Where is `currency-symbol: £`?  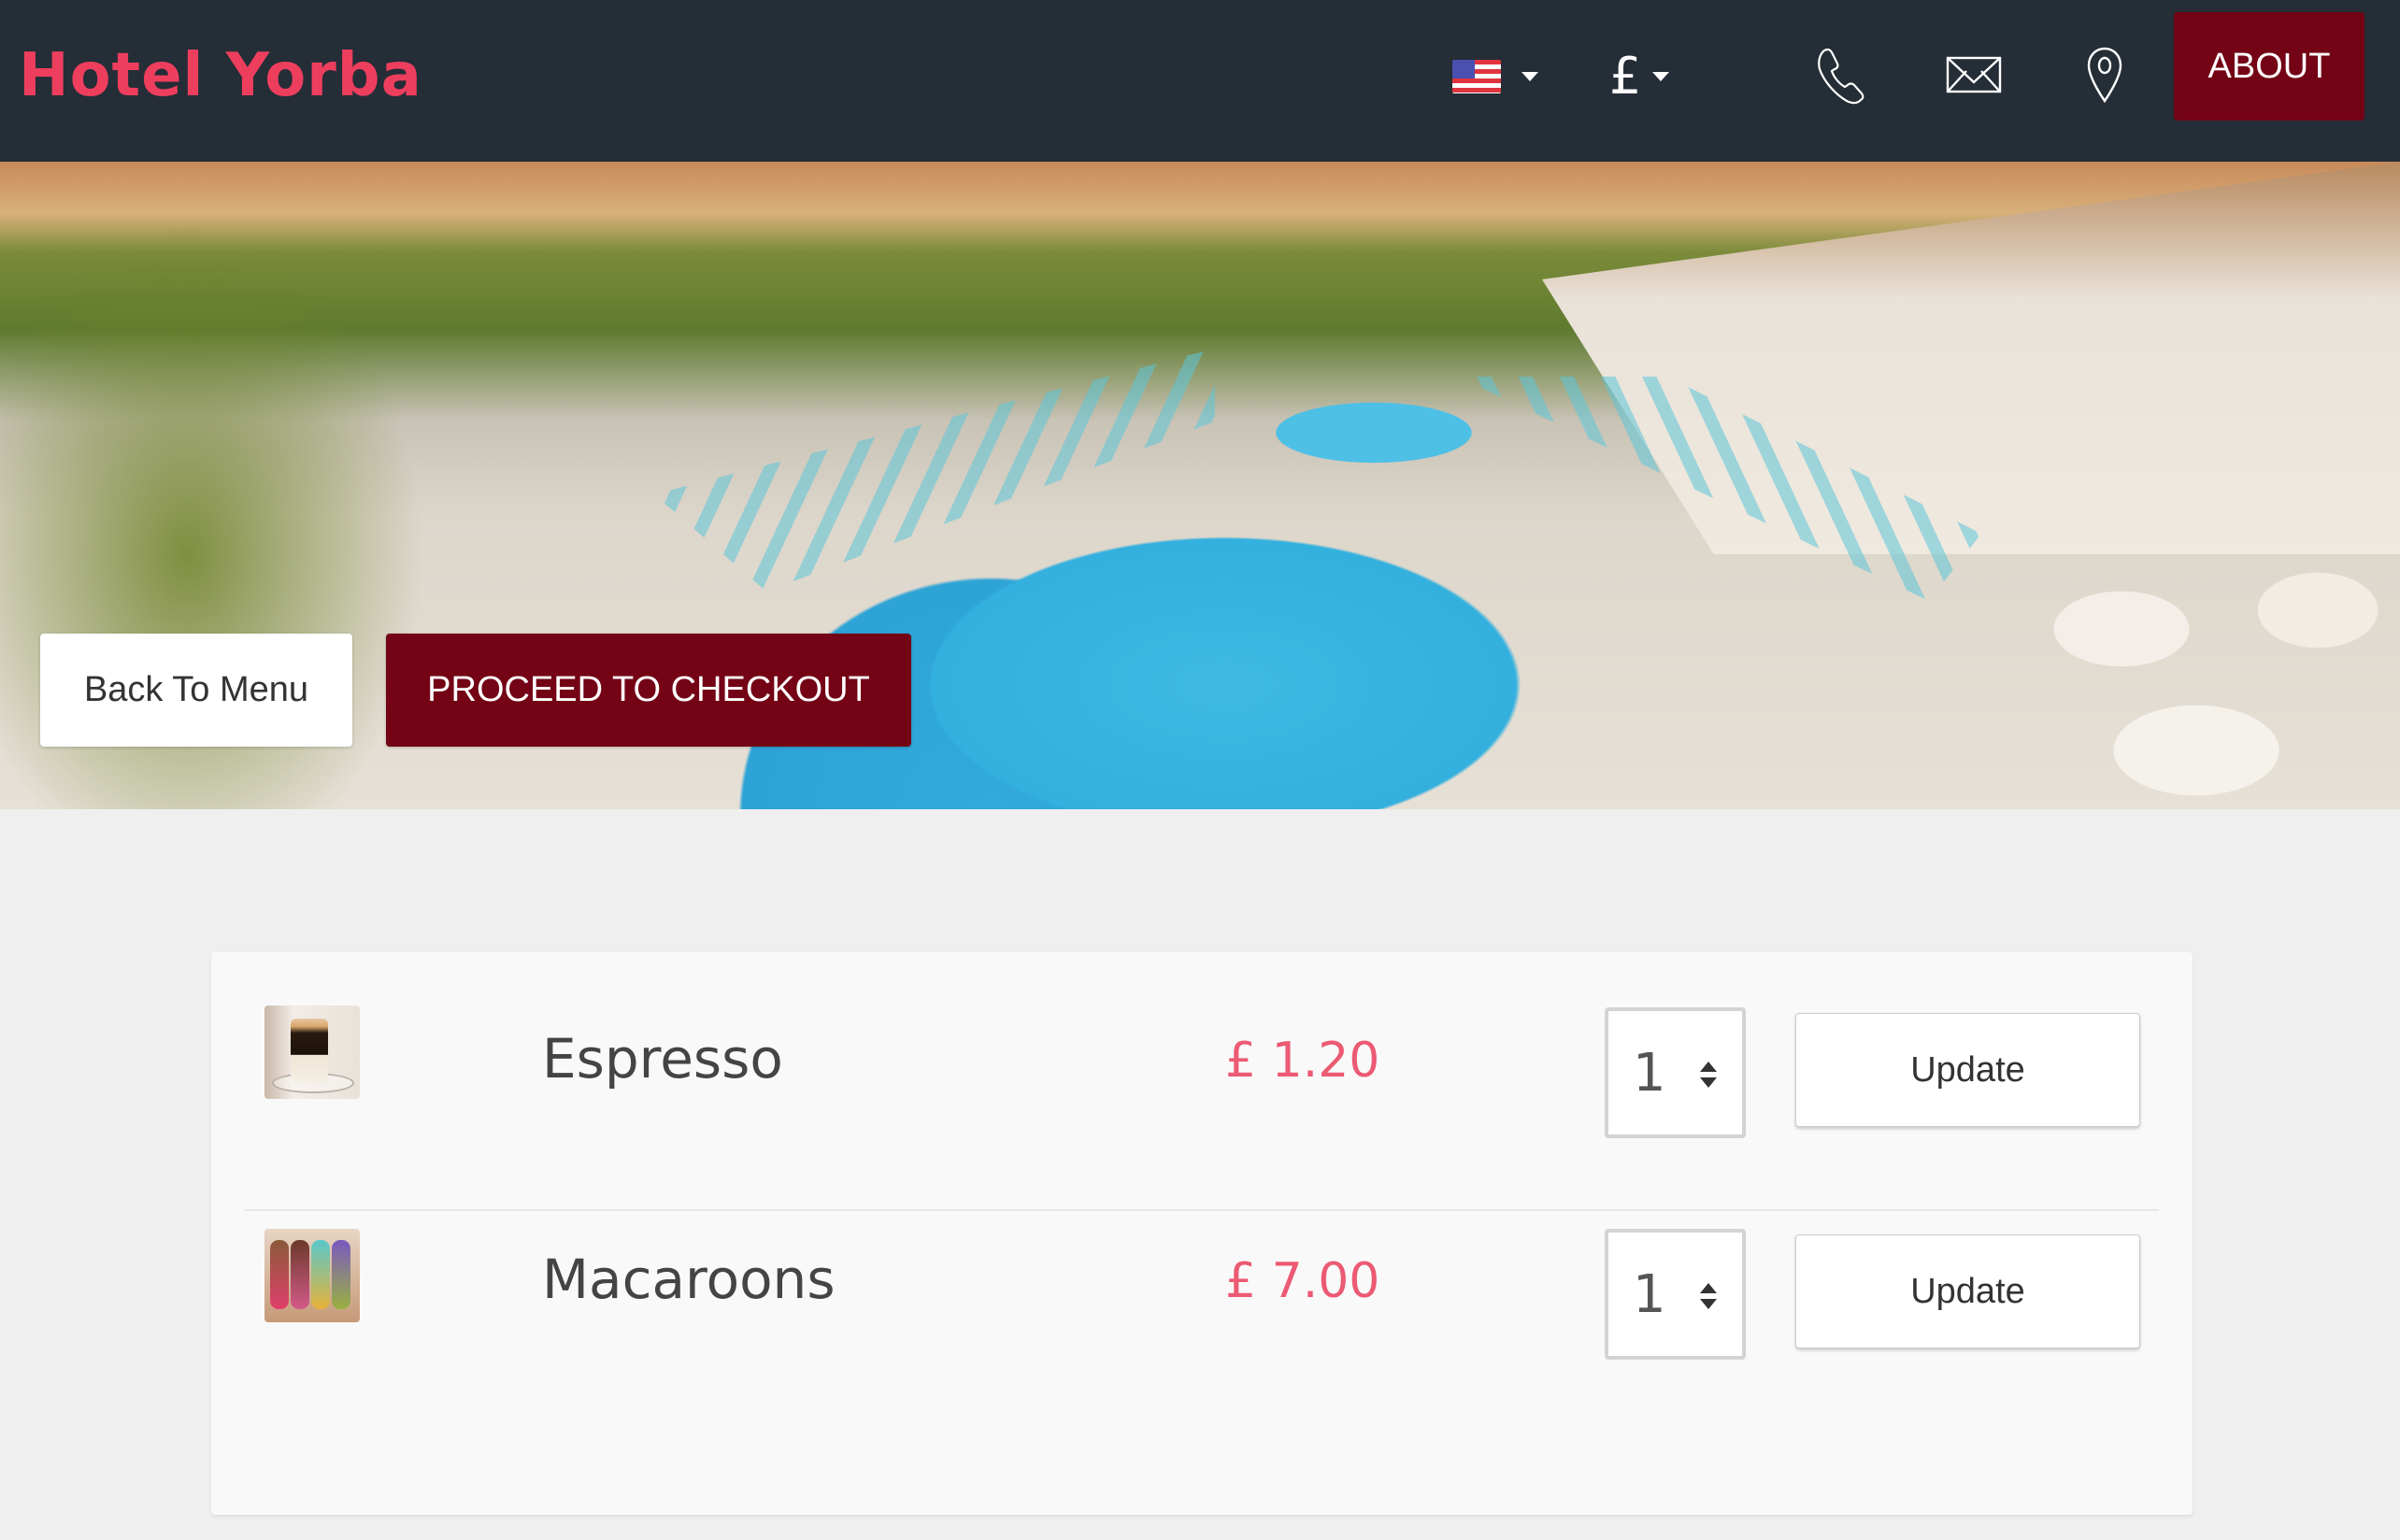 currency-symbol: £ is located at coordinates (1625, 76).